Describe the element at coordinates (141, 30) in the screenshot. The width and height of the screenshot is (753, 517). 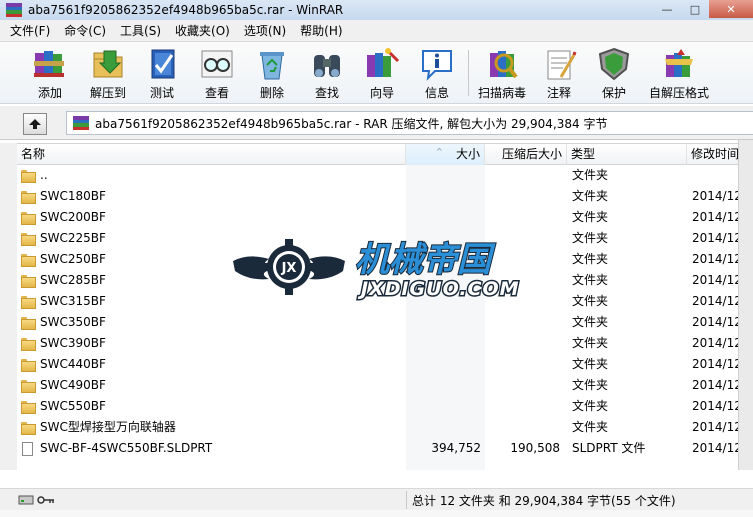
I see `menu-tools: 工具(S)` at that location.